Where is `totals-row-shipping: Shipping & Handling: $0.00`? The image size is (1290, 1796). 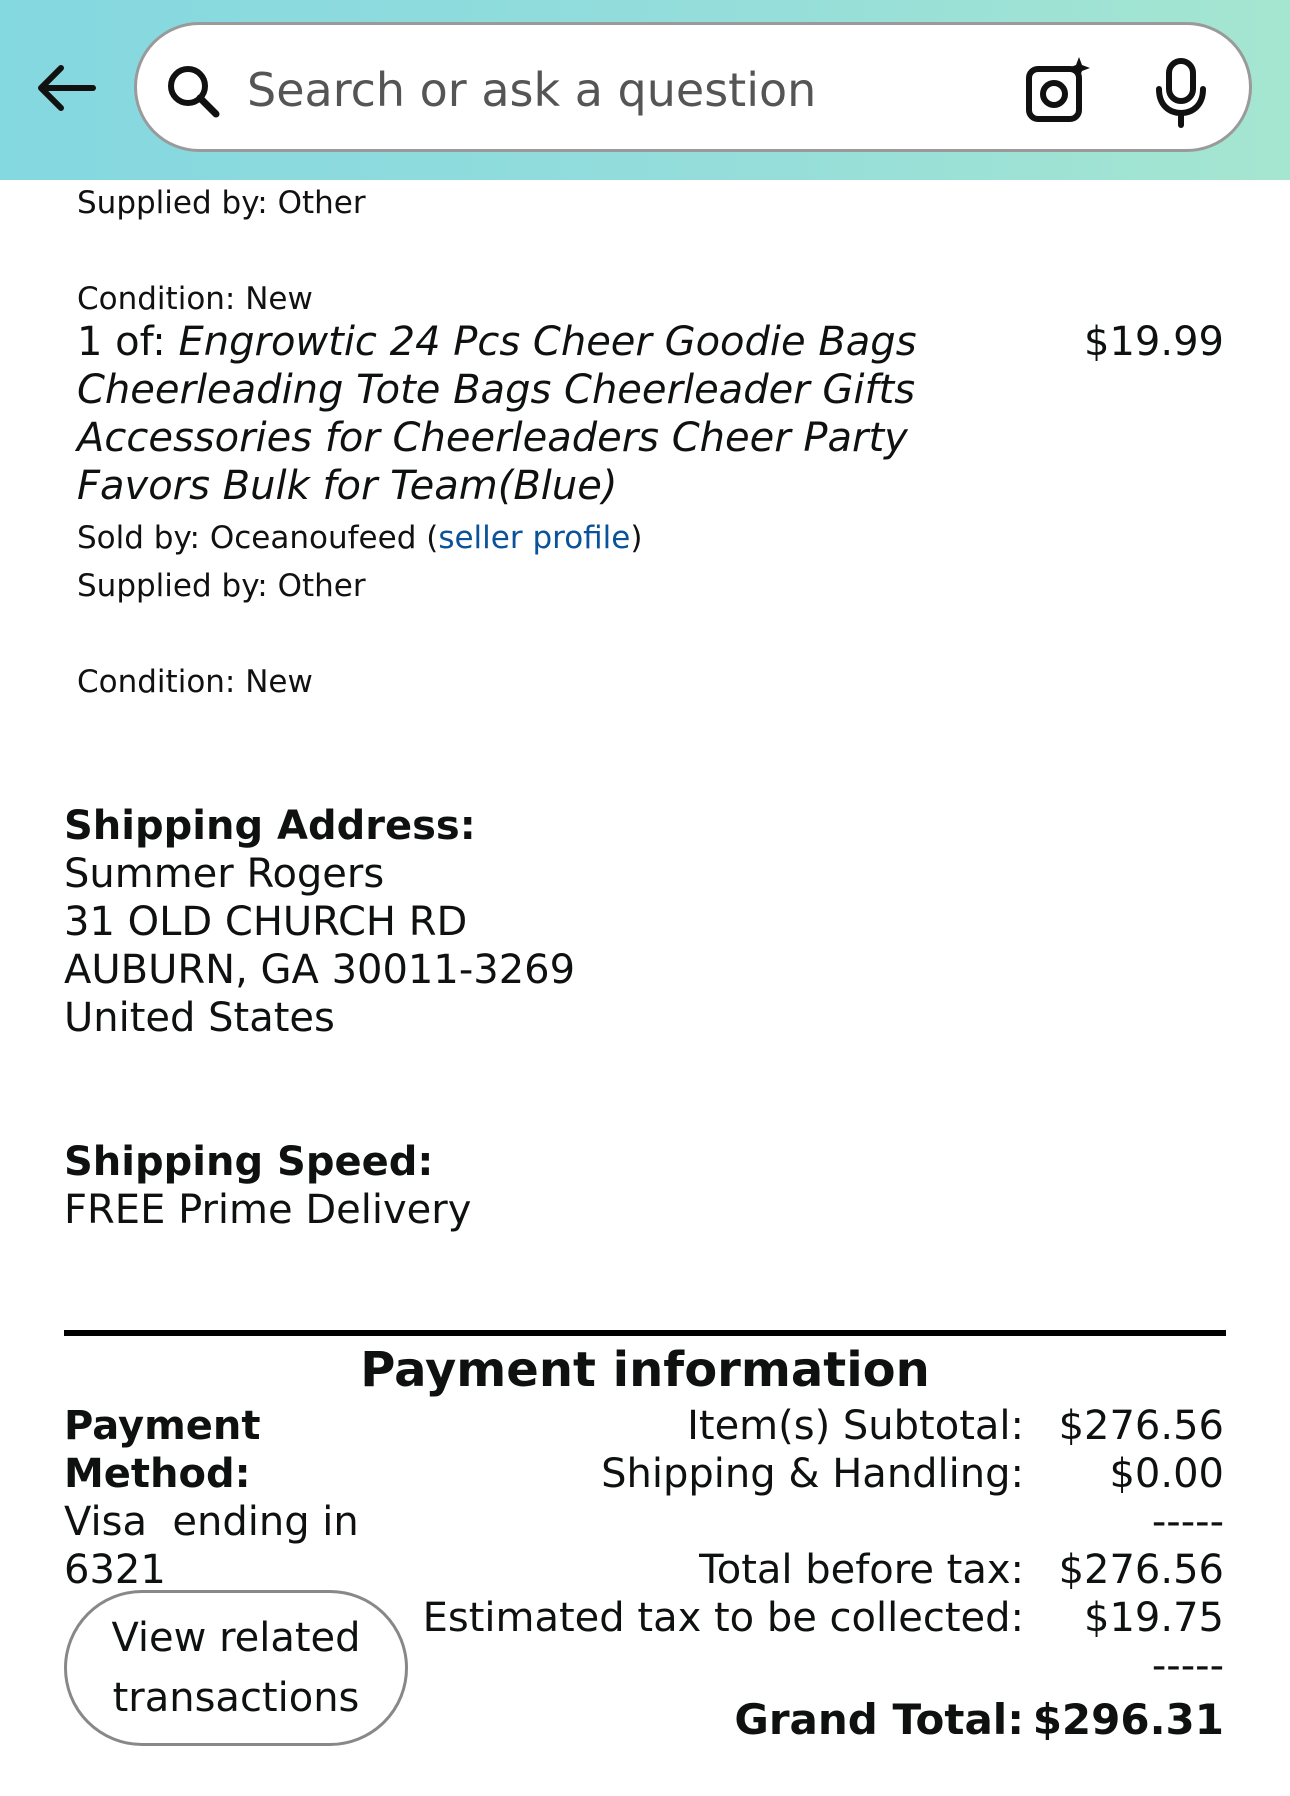
totals-row-shipping: Shipping & Handling: $0.00 is located at coordinates (784, 1474).